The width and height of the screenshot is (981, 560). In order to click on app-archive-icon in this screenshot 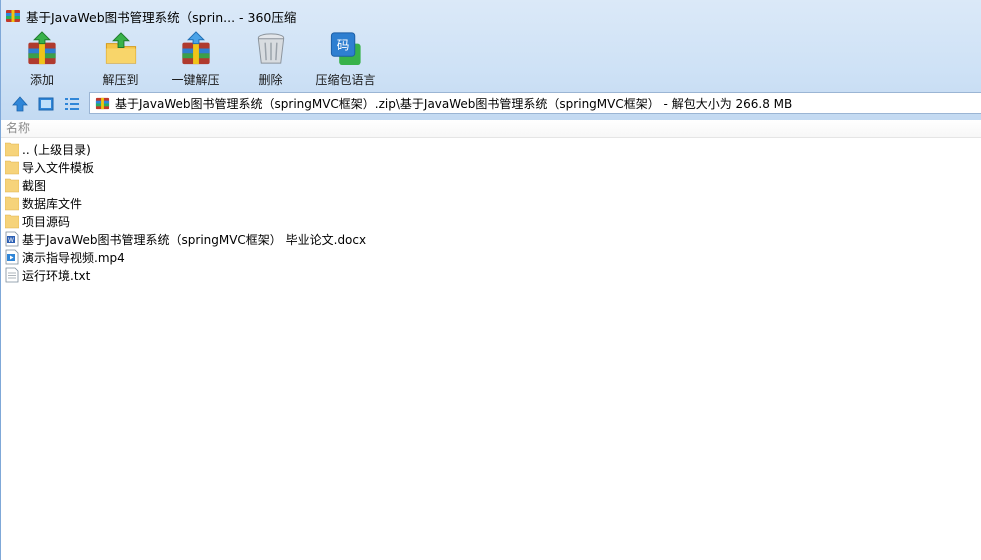, I will do `click(13, 16)`.